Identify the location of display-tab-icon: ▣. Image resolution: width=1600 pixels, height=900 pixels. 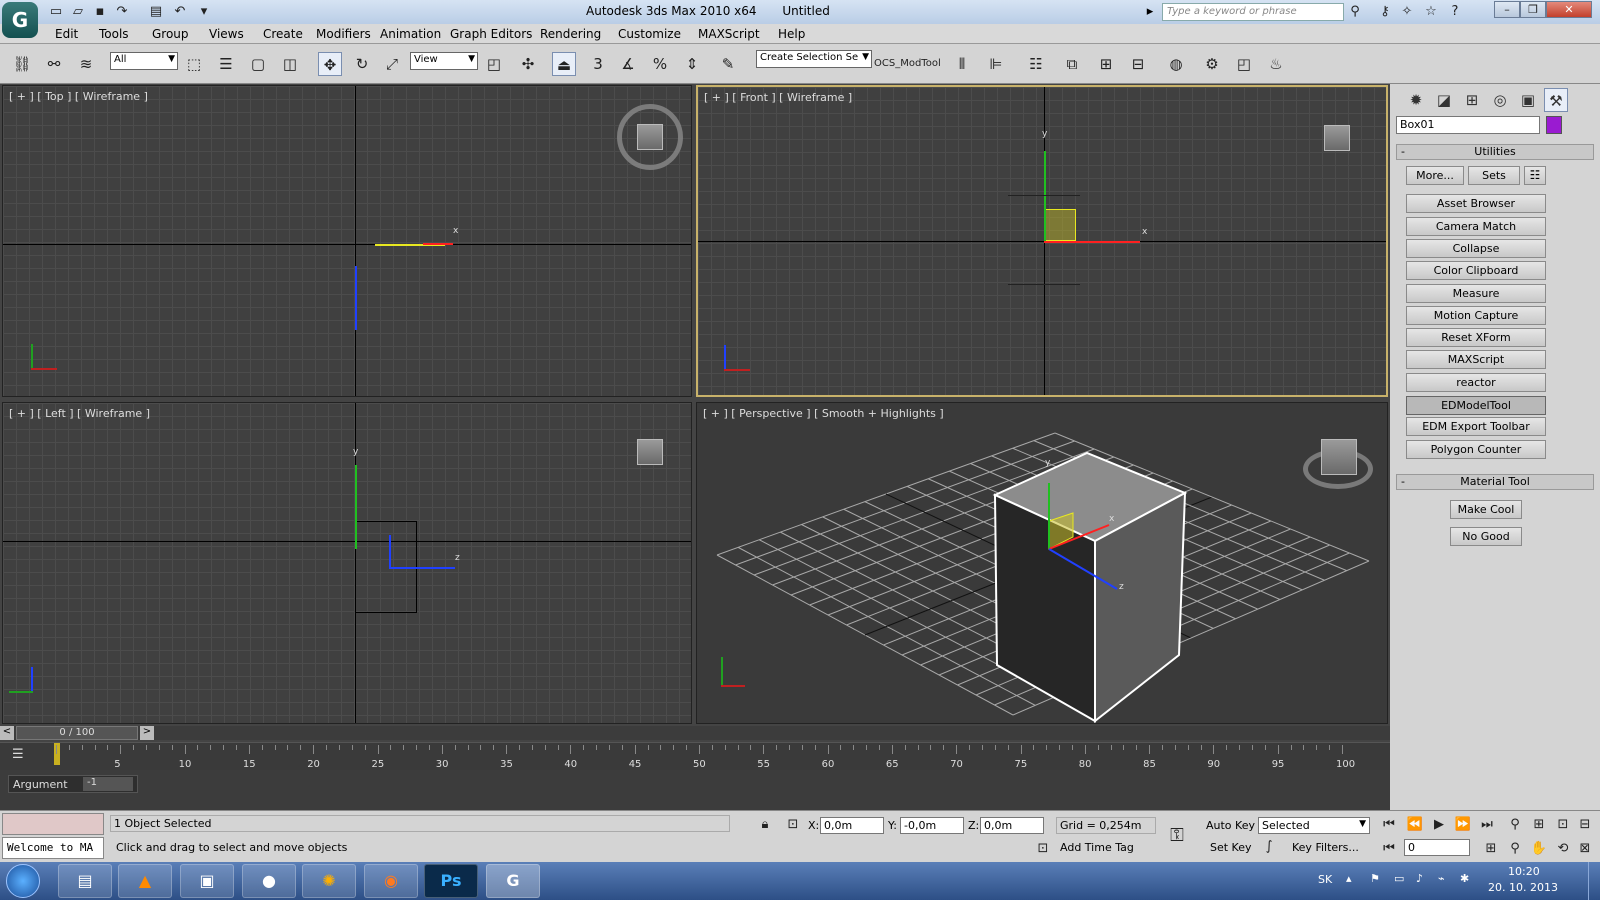
(1528, 100).